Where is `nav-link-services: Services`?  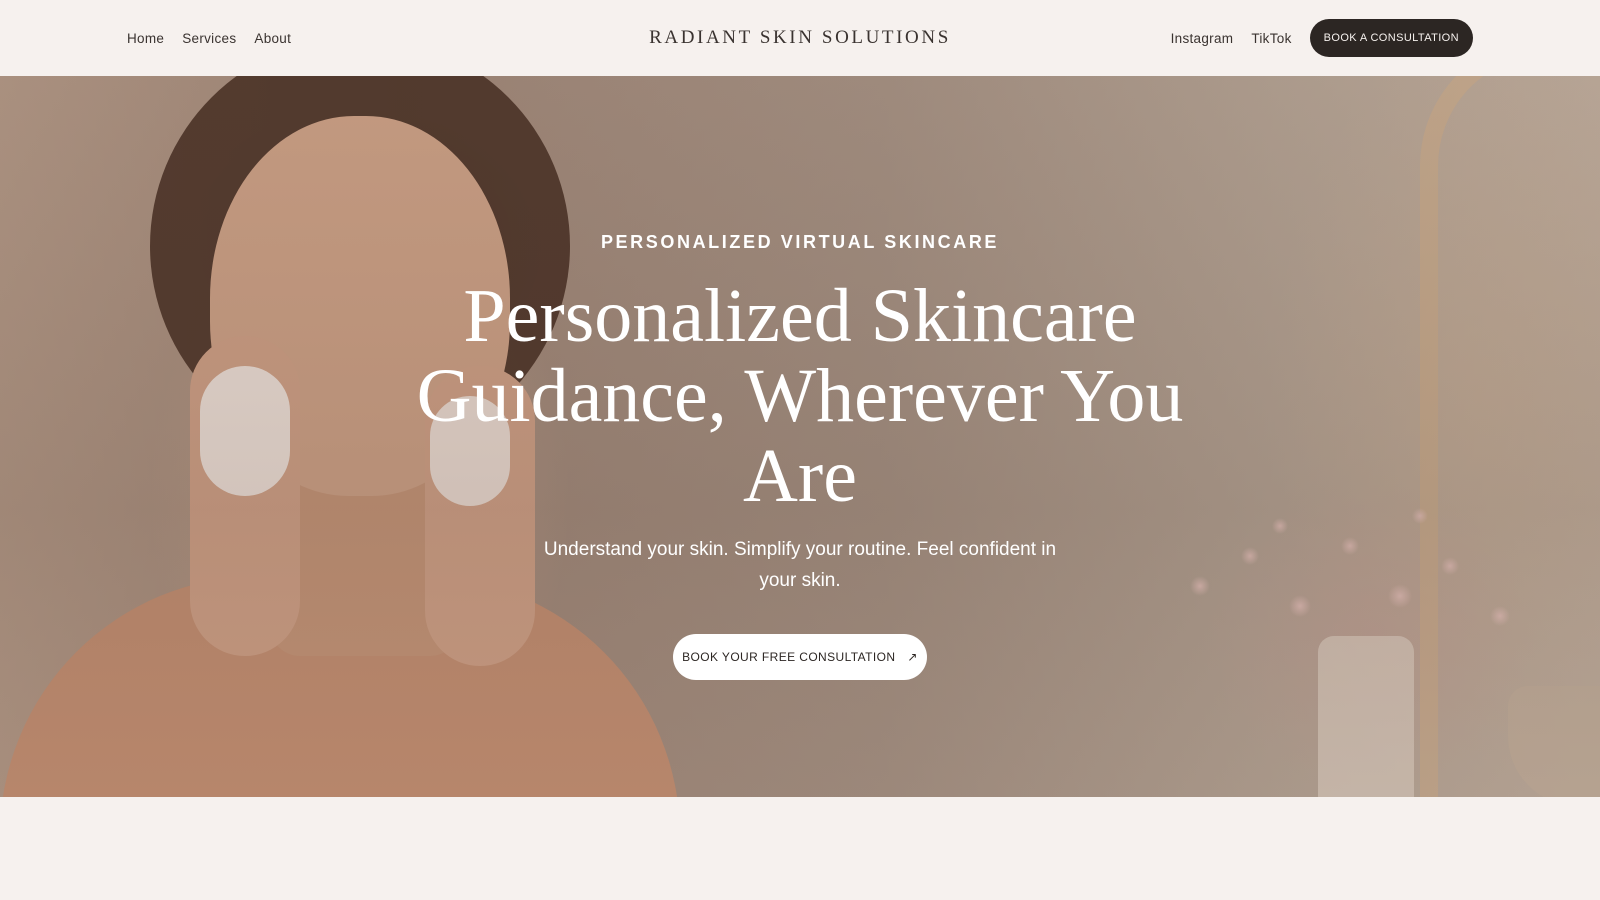 nav-link-services: Services is located at coordinates (209, 38).